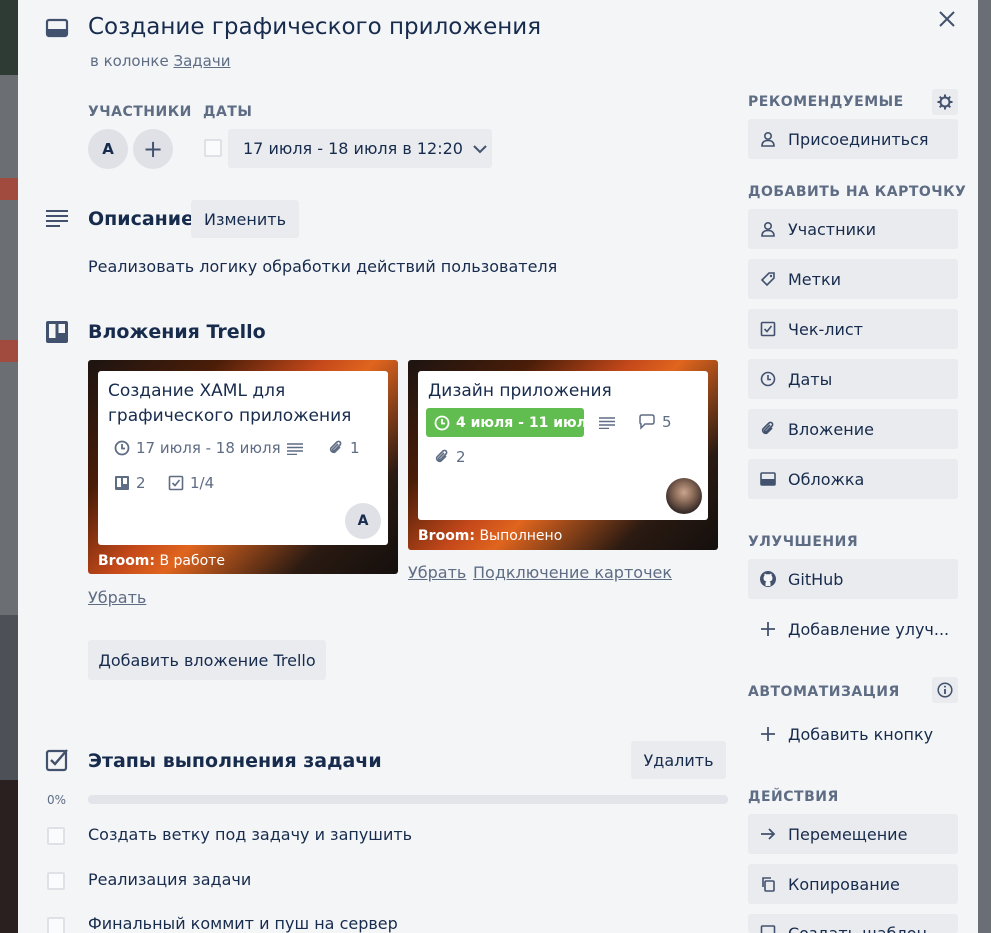 Image resolution: width=991 pixels, height=933 pixels. I want to click on dates-label: ДАТЫ, so click(228, 112).